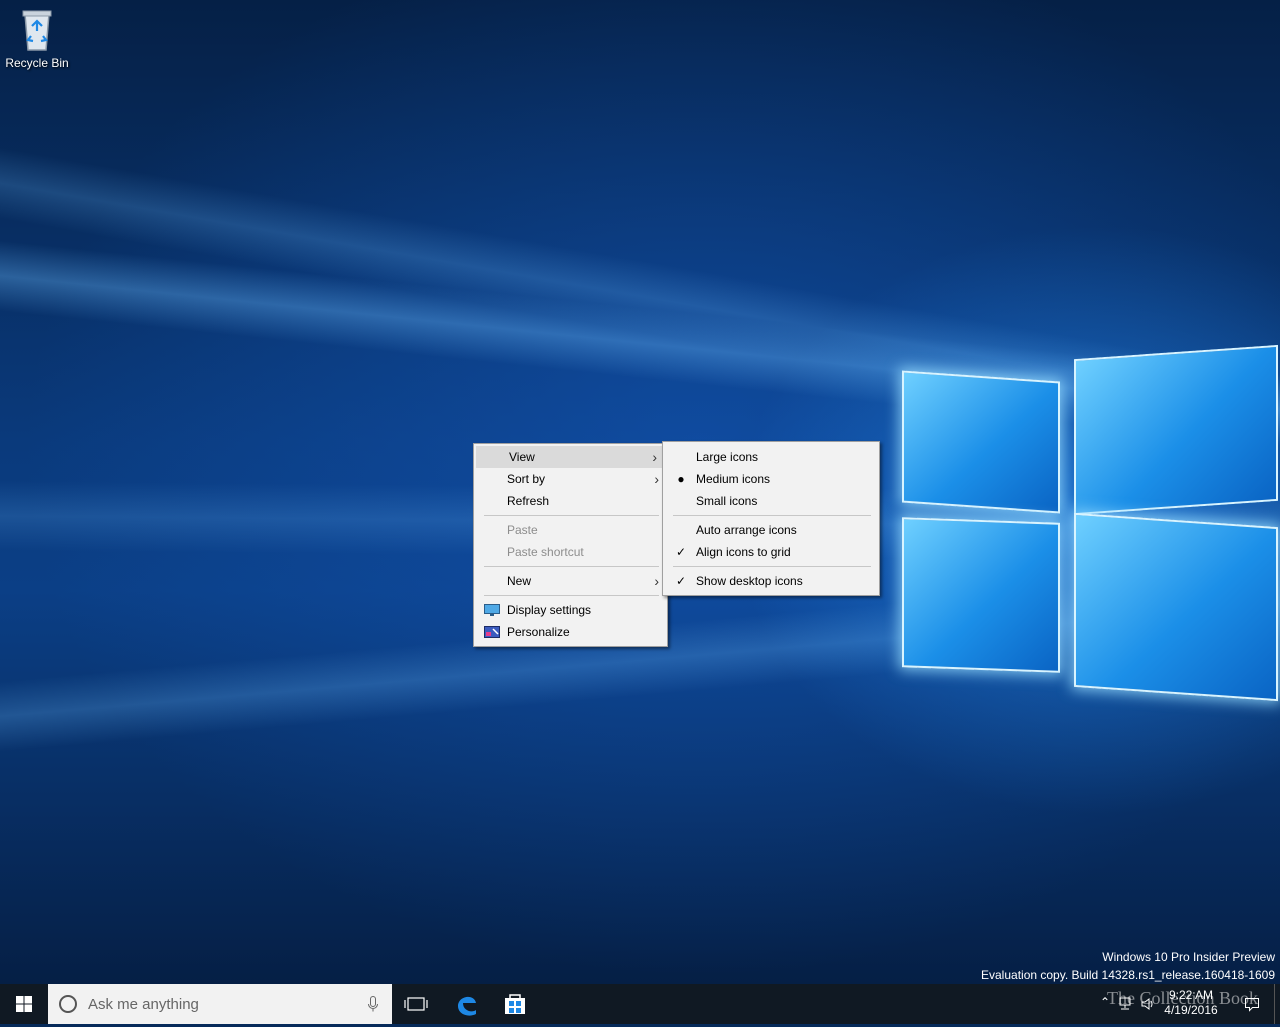 This screenshot has height=1027, width=1280. I want to click on desktop-icon-recycle-bin: Recycle Bin, so click(37, 39).